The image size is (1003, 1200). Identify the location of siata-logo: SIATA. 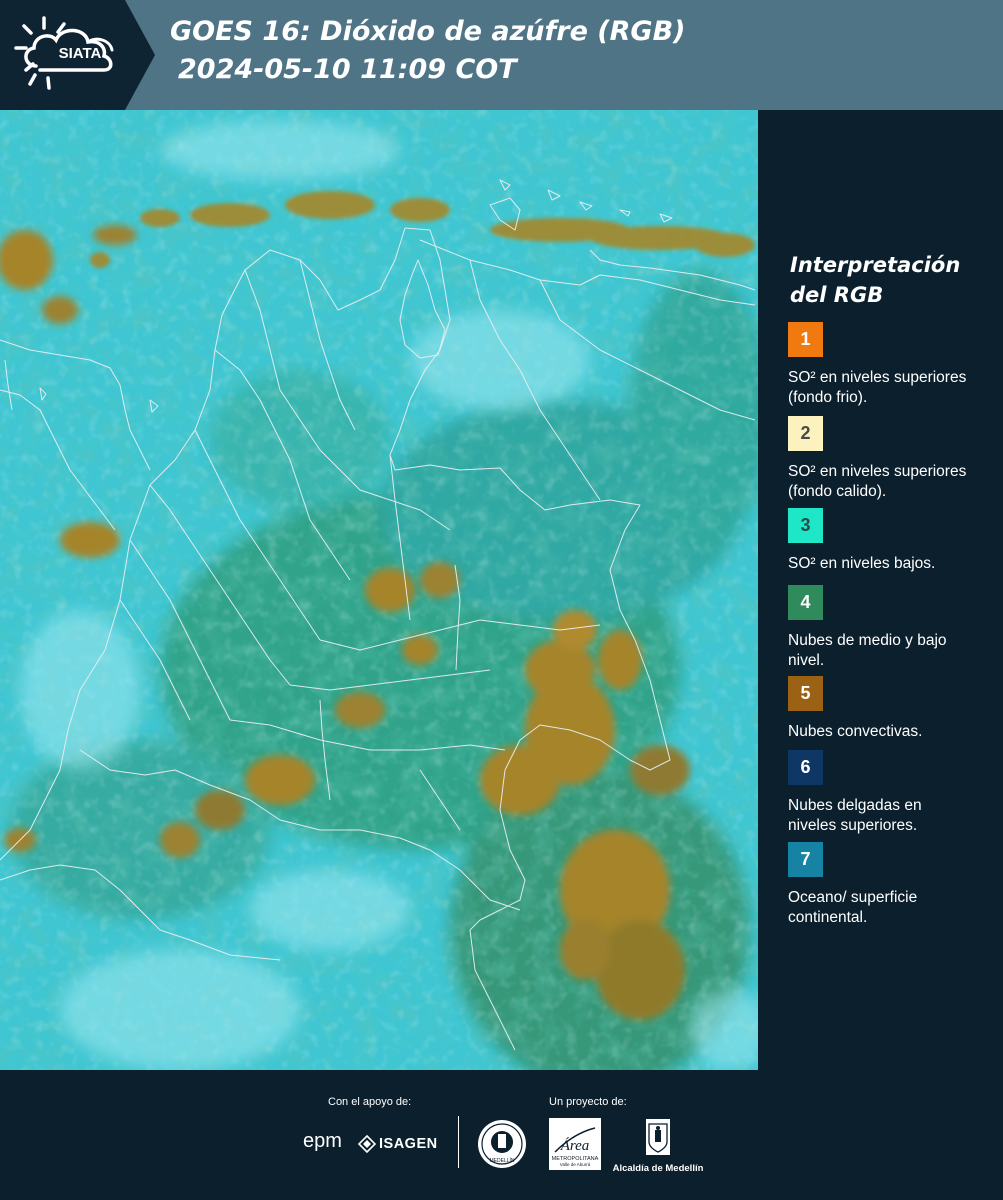
(80, 55).